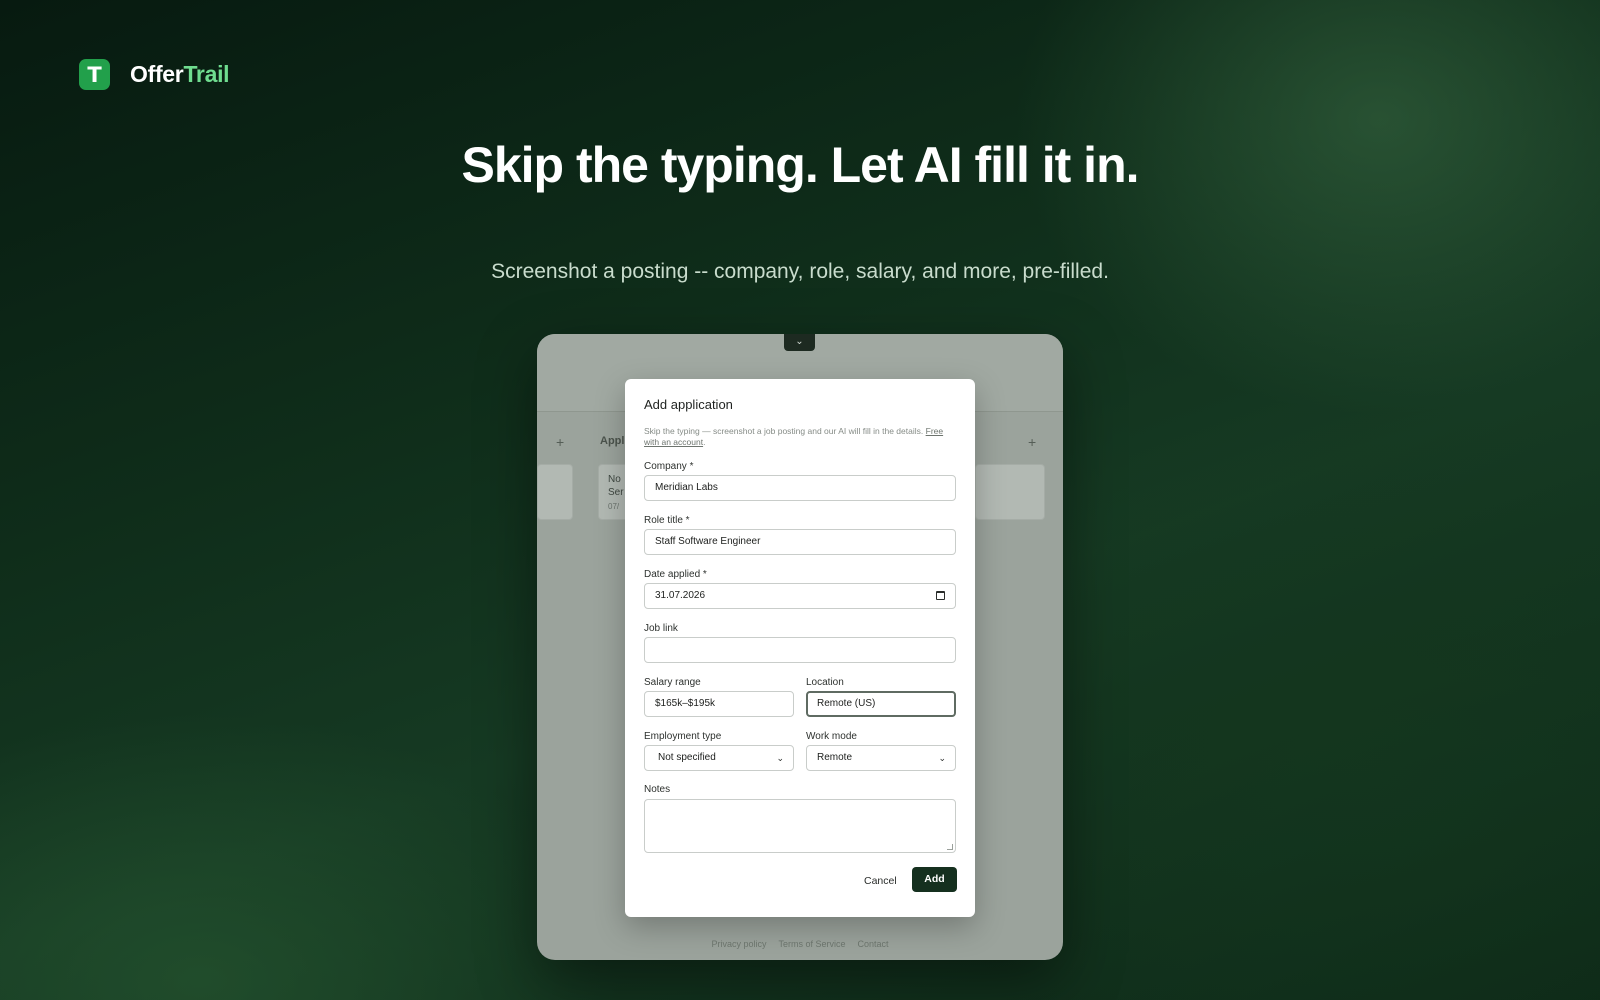 The height and width of the screenshot is (1000, 1600). I want to click on add-button: Add, so click(934, 879).